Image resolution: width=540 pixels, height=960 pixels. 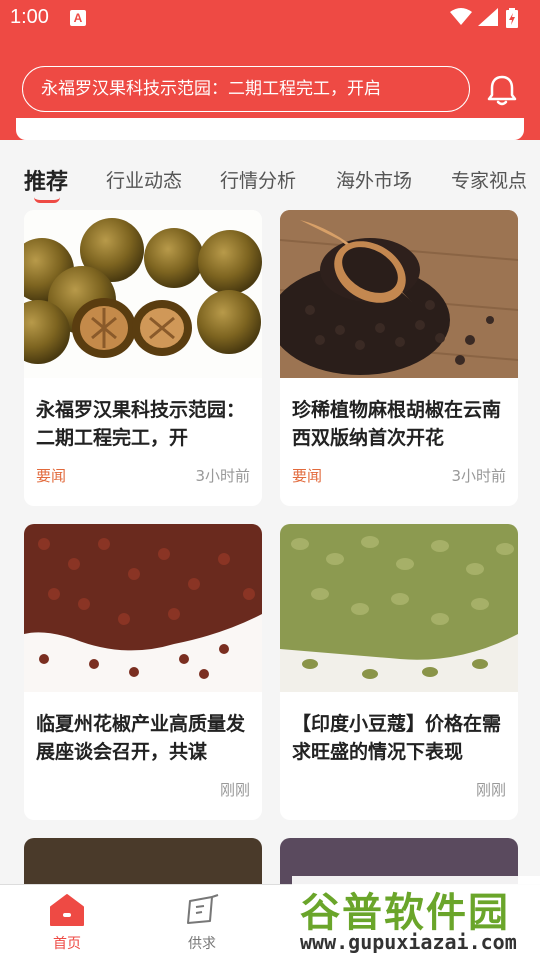 I want to click on status-indicators, so click(x=490, y=18).